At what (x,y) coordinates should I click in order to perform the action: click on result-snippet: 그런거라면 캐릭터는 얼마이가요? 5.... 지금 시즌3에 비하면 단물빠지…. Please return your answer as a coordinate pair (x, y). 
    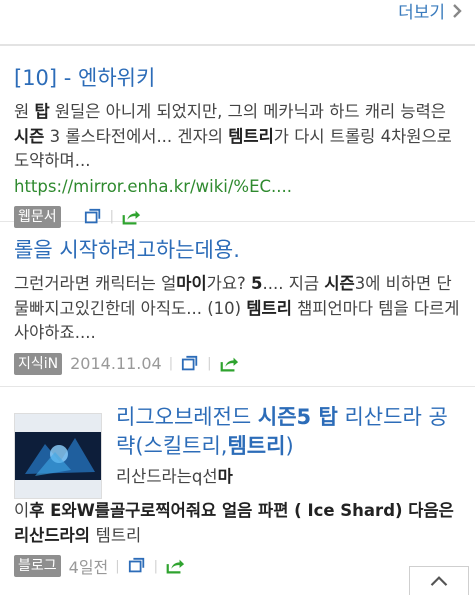
    Looking at the image, I should click on (237, 308).